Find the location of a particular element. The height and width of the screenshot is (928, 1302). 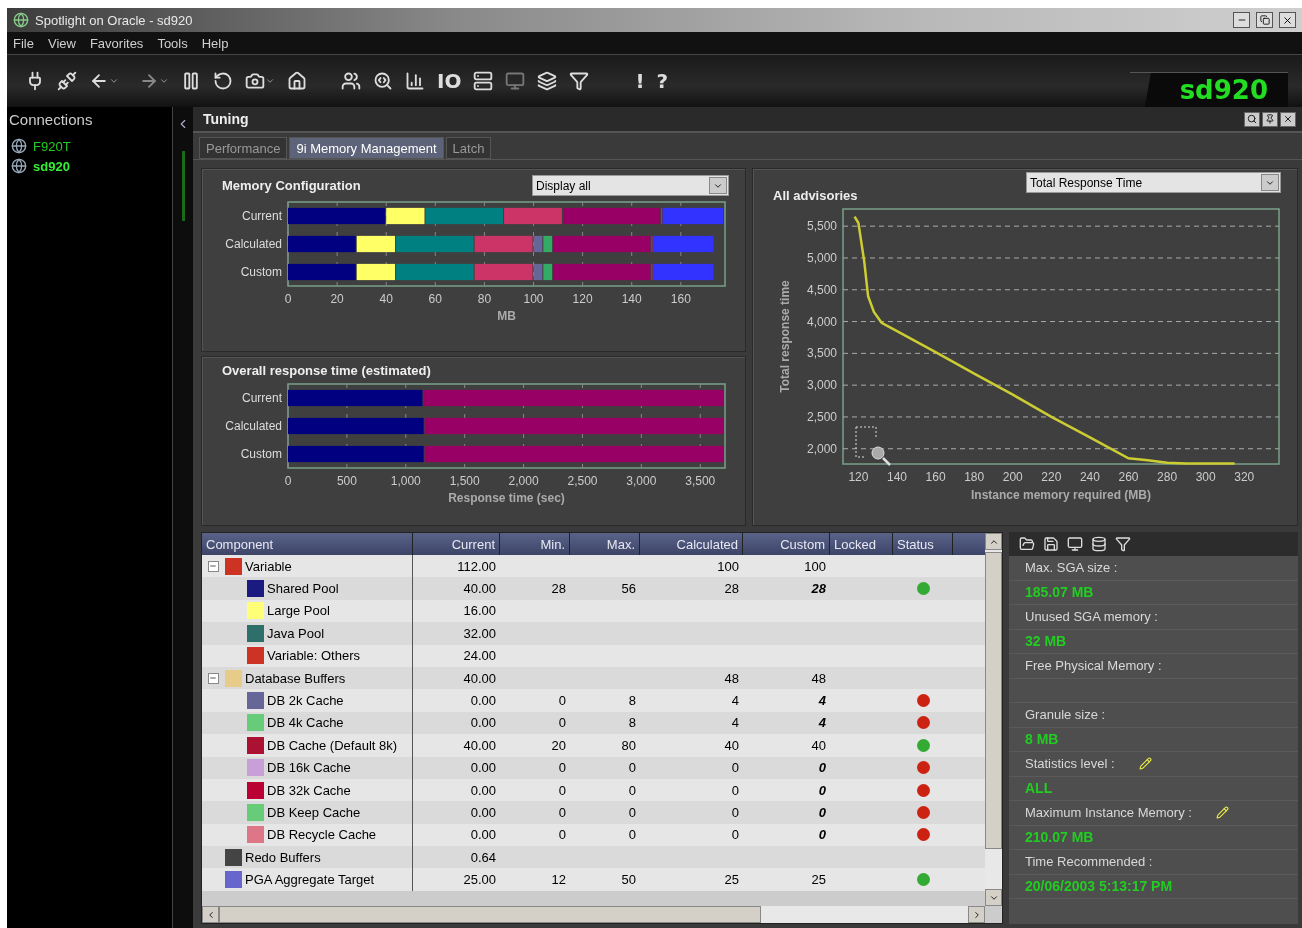

tick-label: 500 is located at coordinates (346, 481).